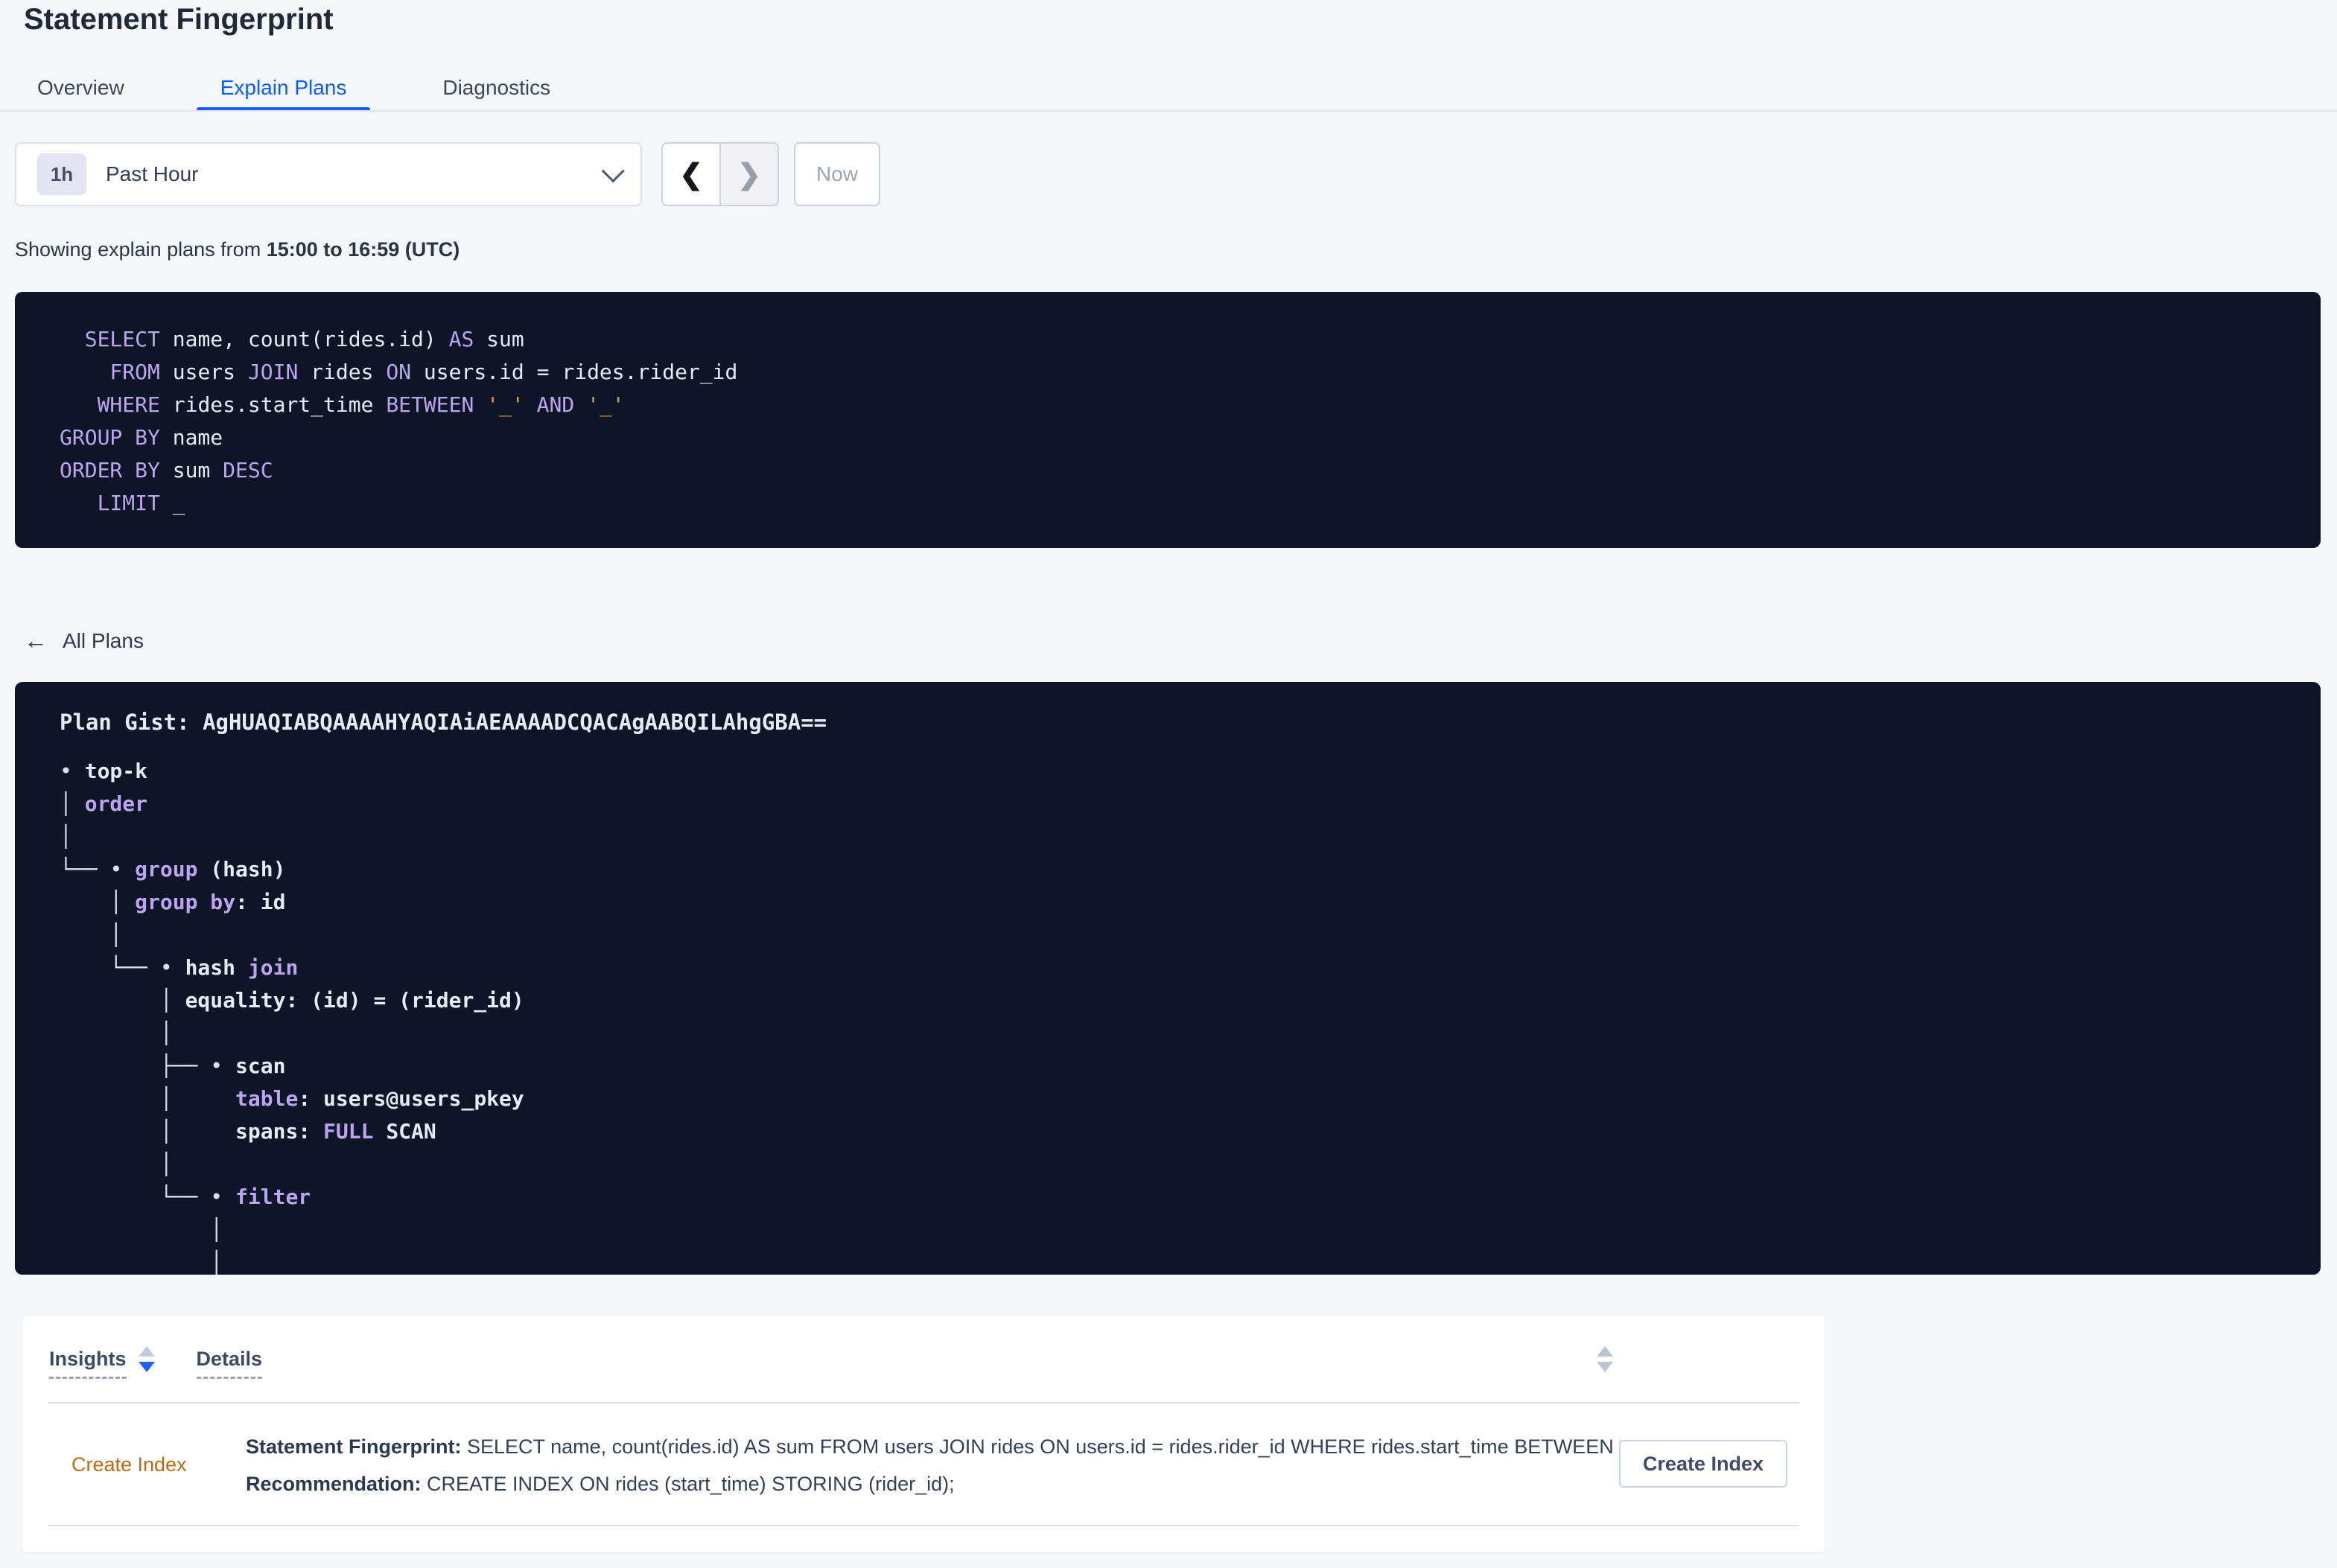  I want to click on sort-icon, so click(147, 1359).